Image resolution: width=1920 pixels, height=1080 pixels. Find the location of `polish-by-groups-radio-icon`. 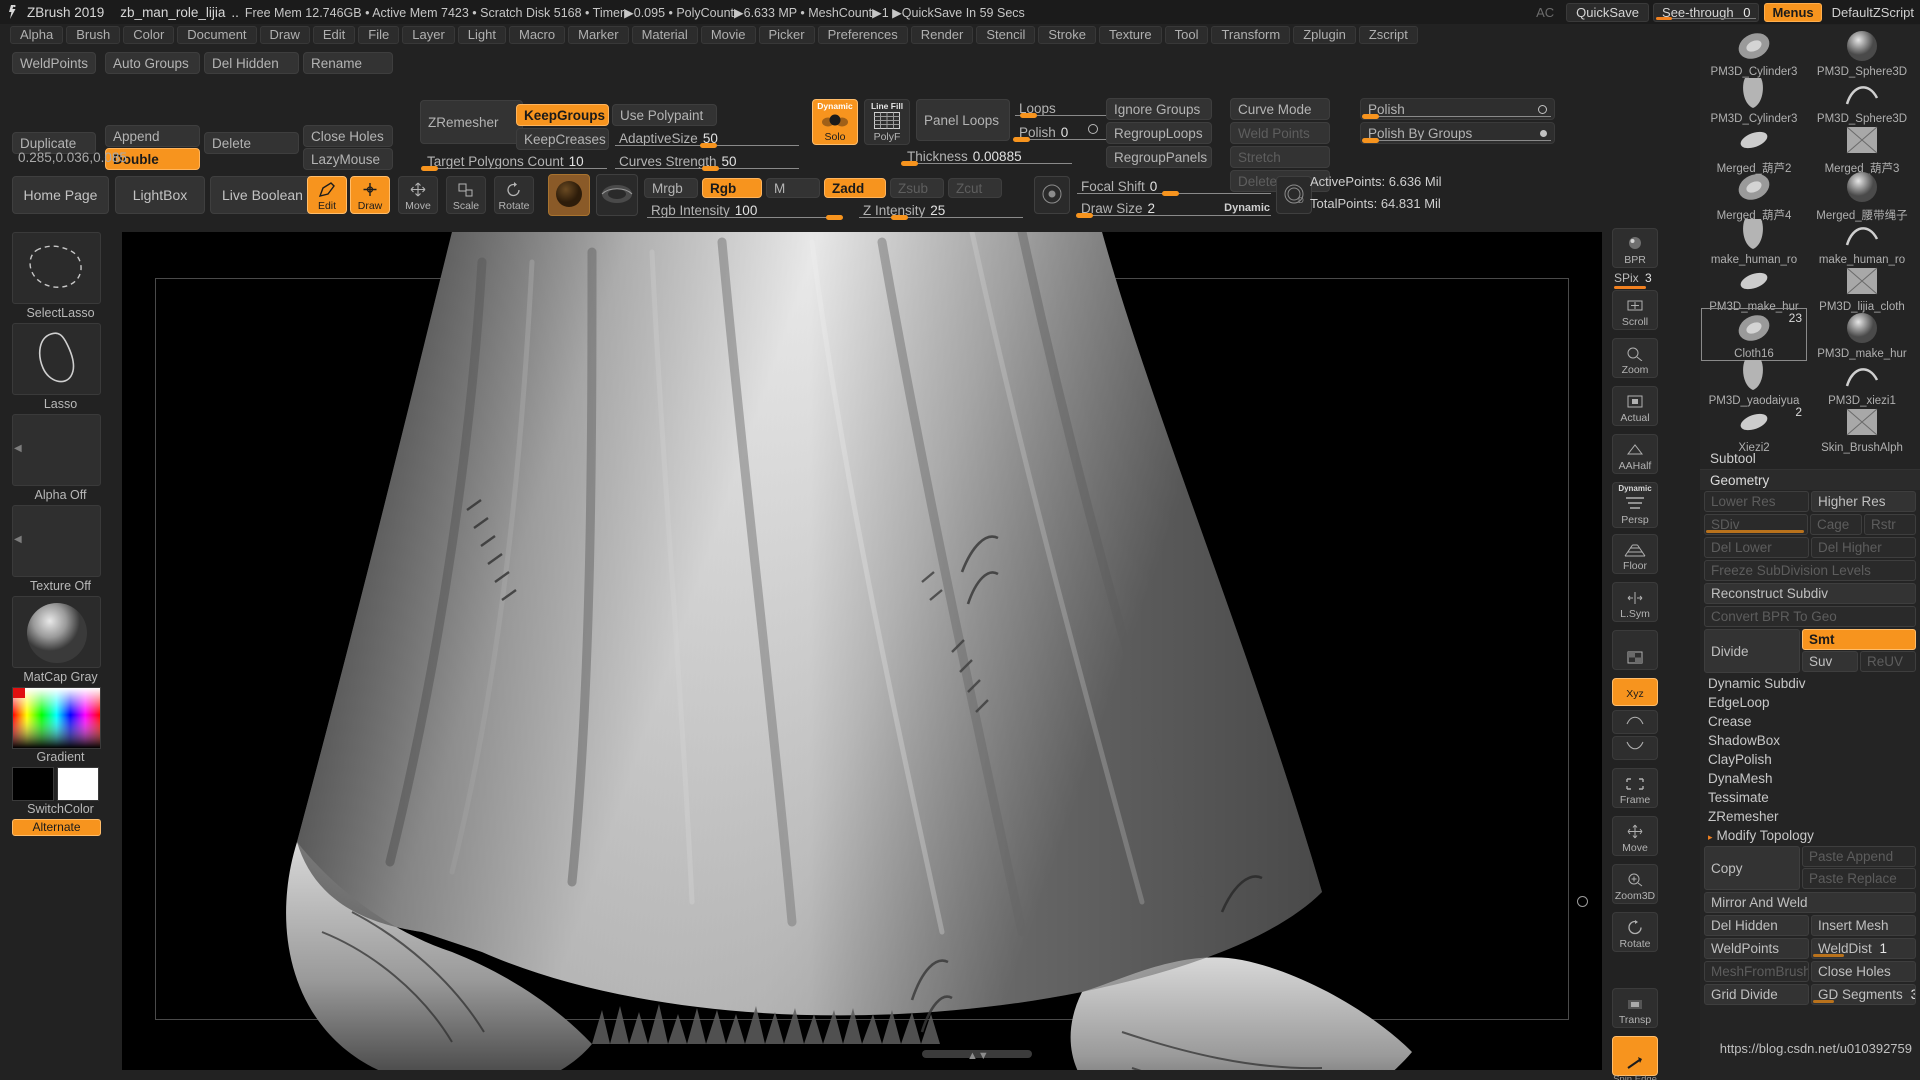

polish-by-groups-radio-icon is located at coordinates (1543, 133).